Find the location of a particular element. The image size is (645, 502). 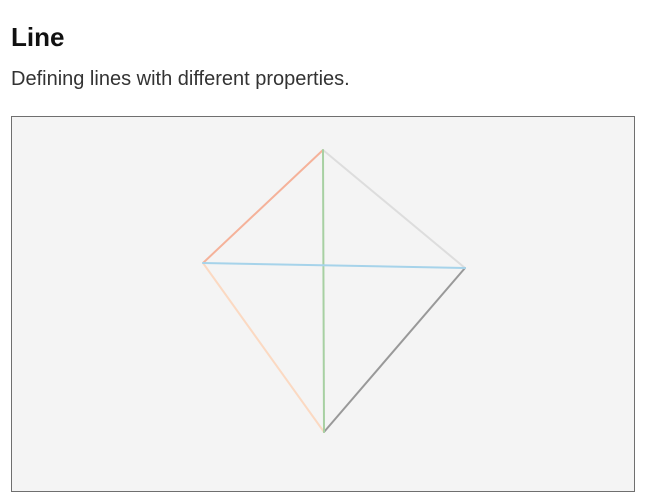

bottom-left-line is located at coordinates (263, 347).